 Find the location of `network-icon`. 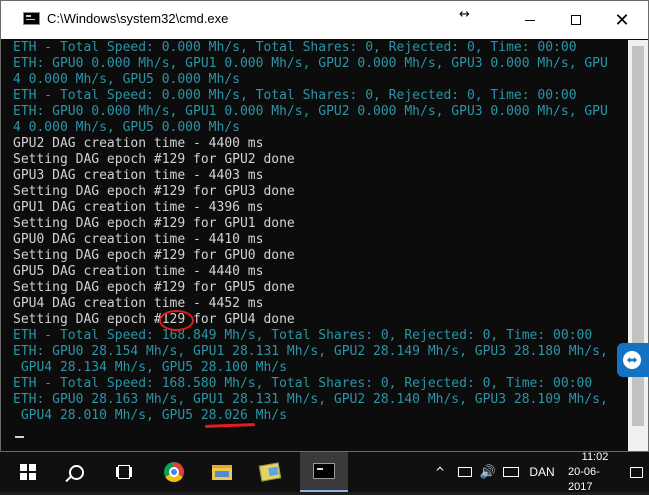

network-icon is located at coordinates (465, 472).